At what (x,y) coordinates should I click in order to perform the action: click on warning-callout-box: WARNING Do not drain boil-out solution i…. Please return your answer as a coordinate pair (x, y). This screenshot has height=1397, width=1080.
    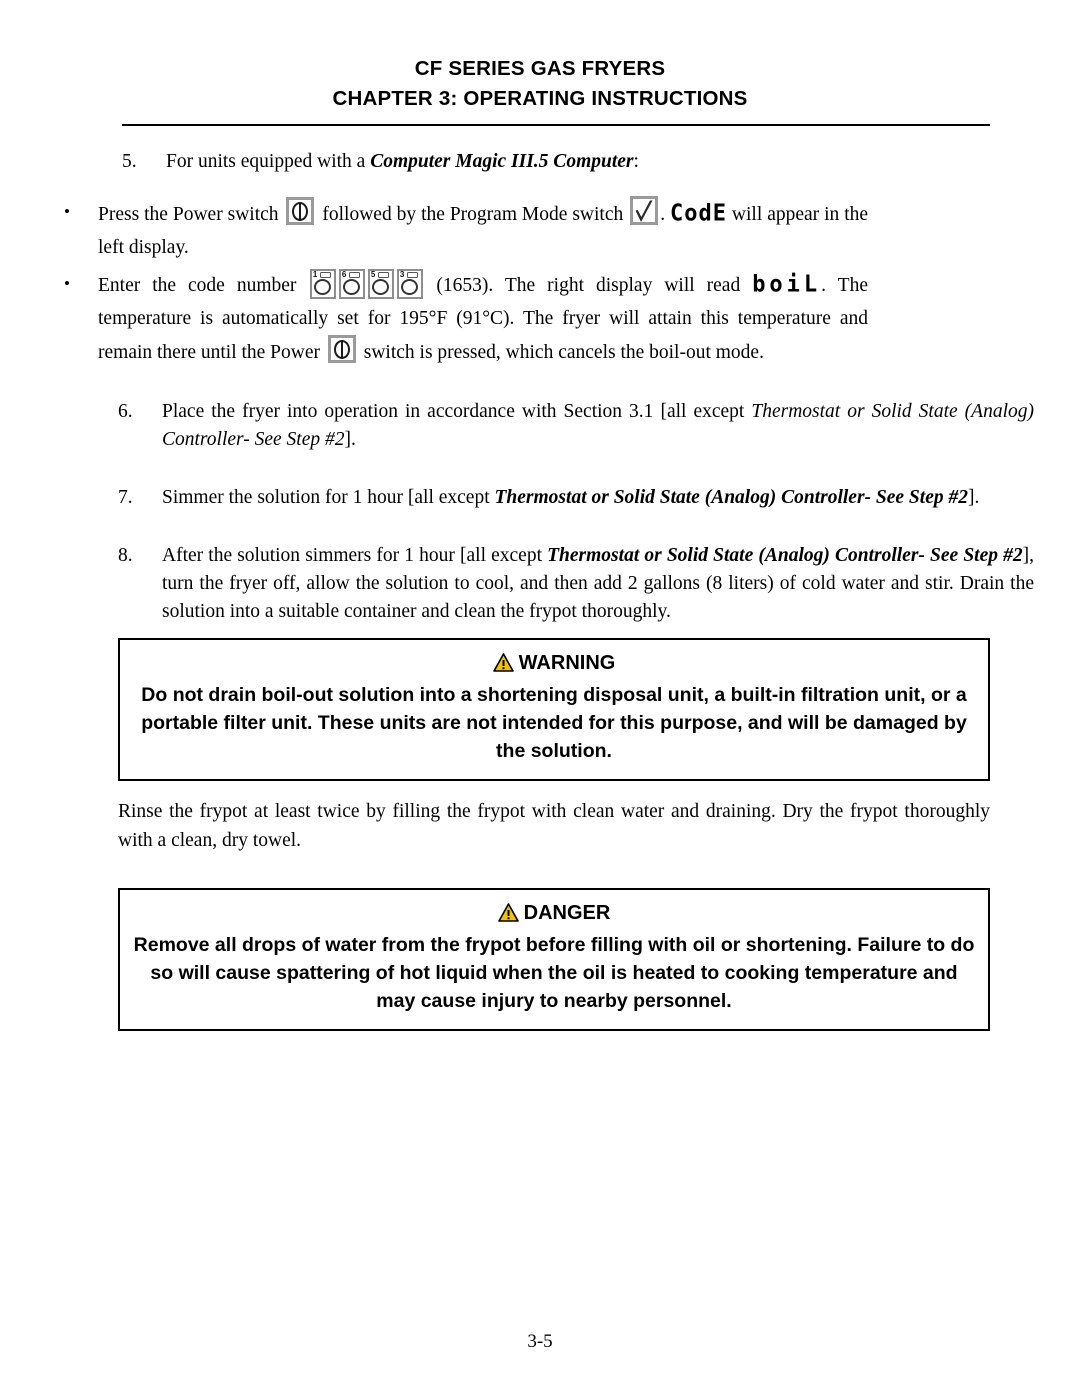
    Looking at the image, I should click on (554, 709).